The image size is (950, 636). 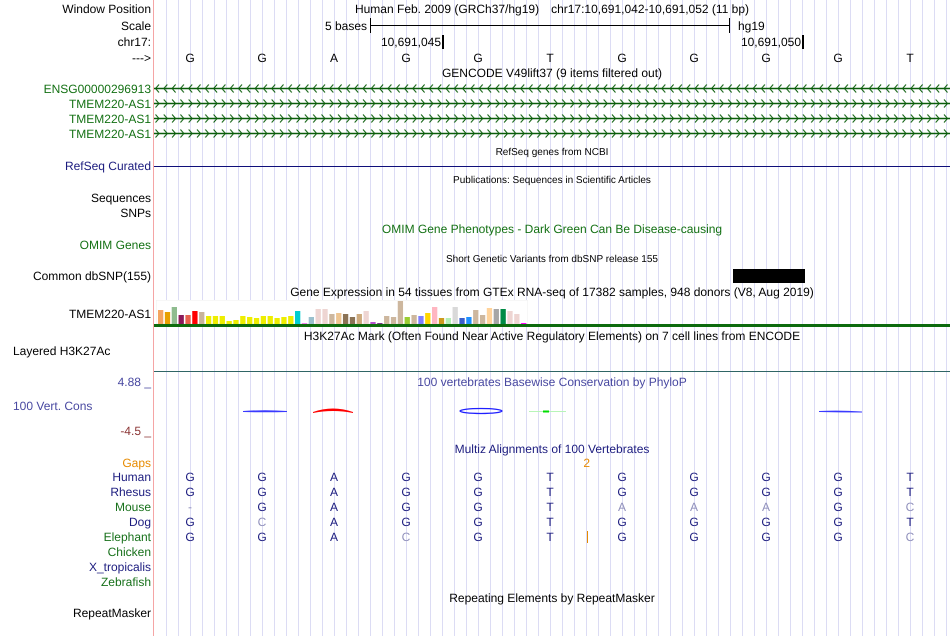 I want to click on track-label: OMIM Genes, so click(x=115, y=244).